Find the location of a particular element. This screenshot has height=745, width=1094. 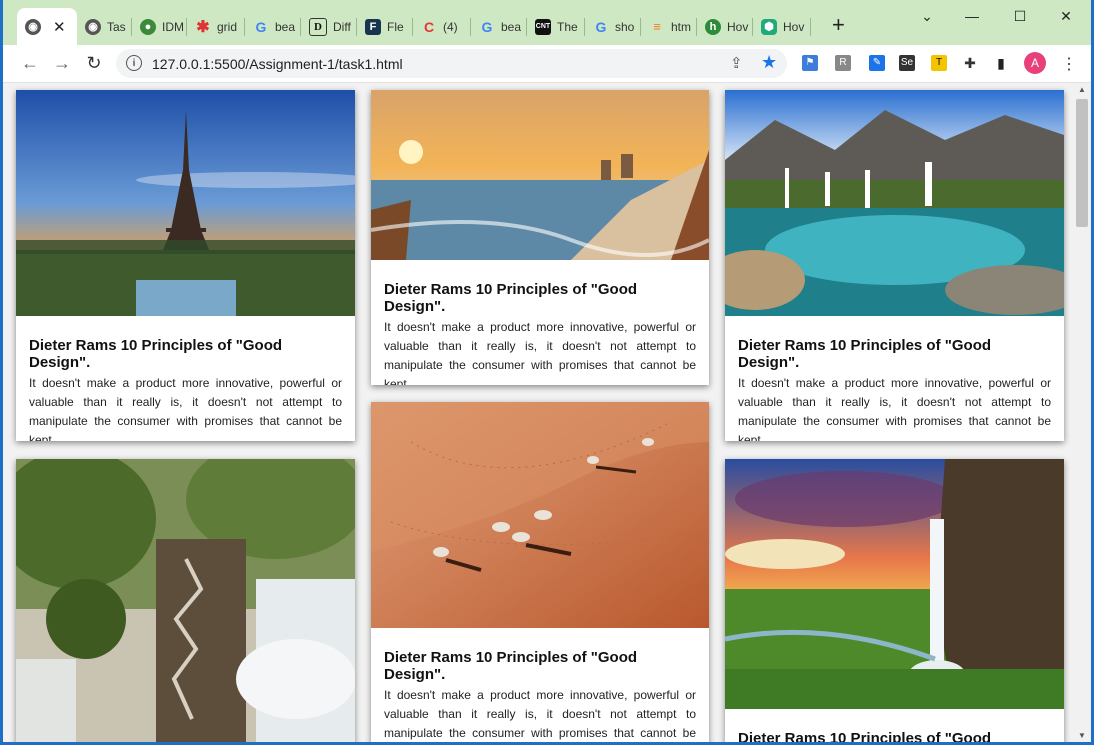

t-extension-icon: T is located at coordinates (939, 63).